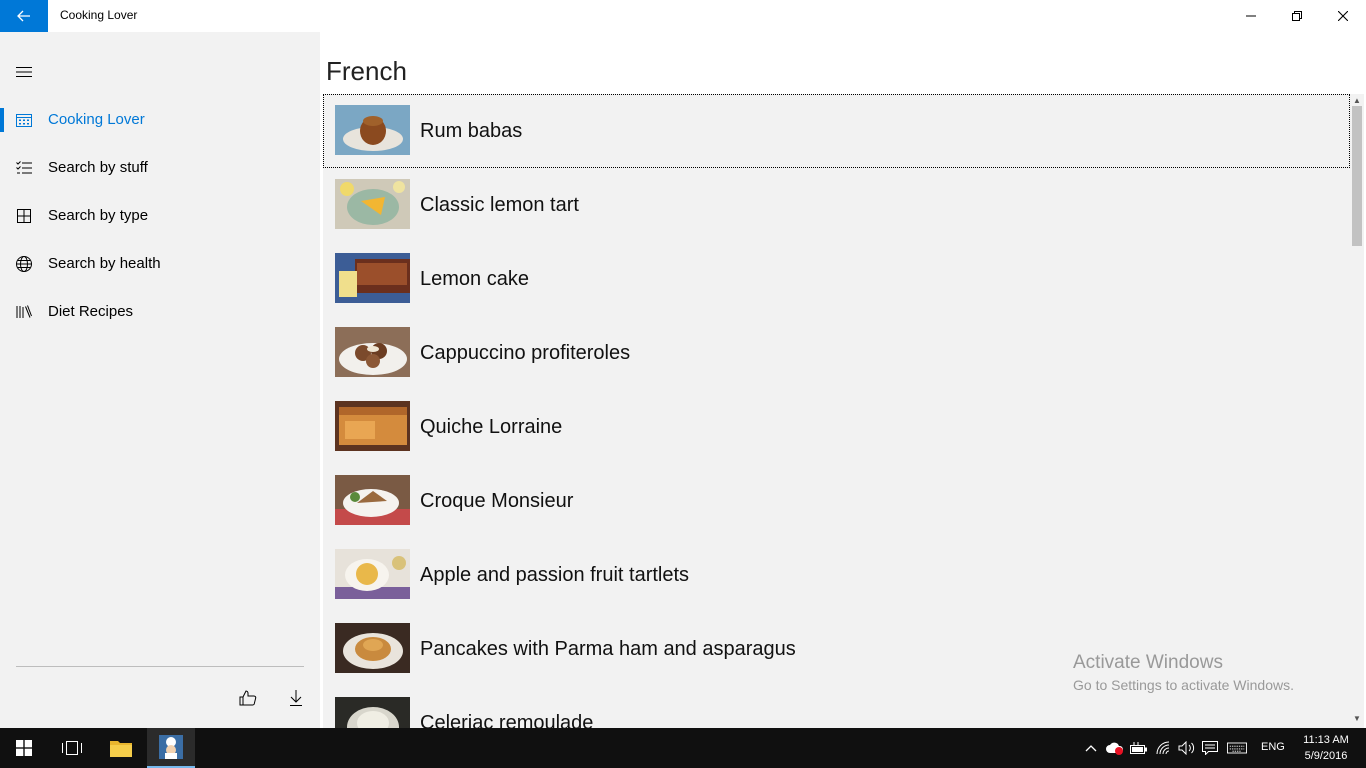 The height and width of the screenshot is (768, 1366). Describe the element at coordinates (525, 353) in the screenshot. I see `recipe-title: Cappuccino profiteroles` at that location.